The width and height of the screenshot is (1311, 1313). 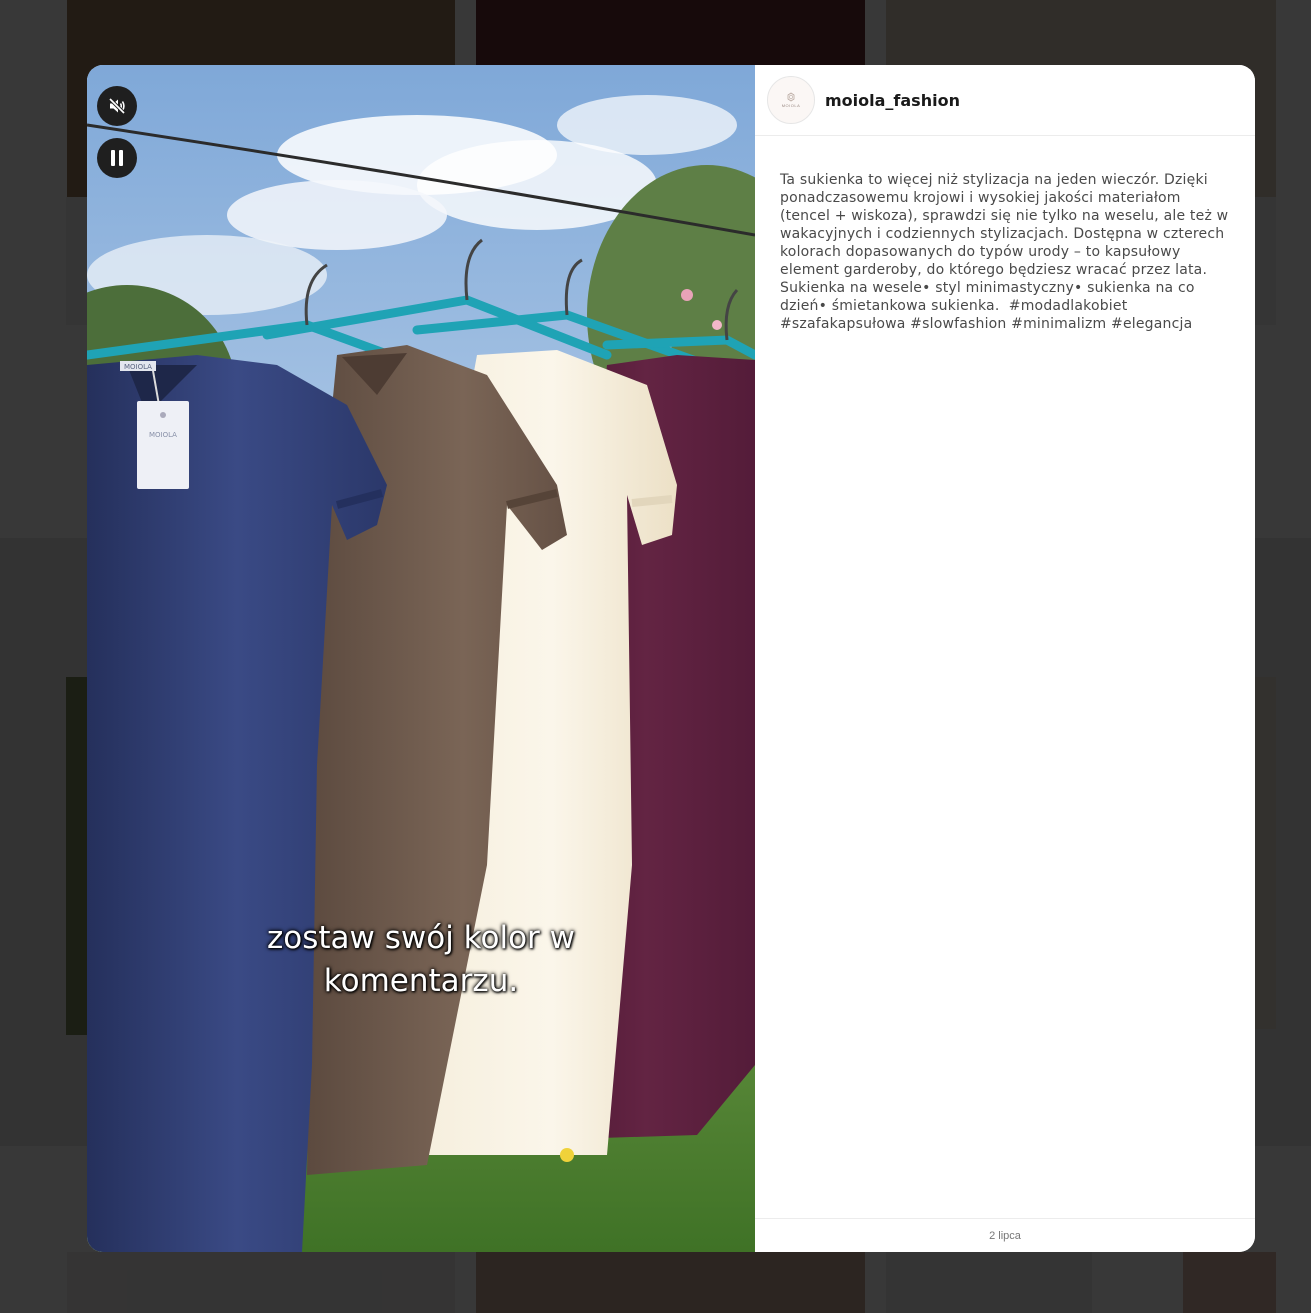 I want to click on post-date: 2 lipca, so click(x=1005, y=1235).